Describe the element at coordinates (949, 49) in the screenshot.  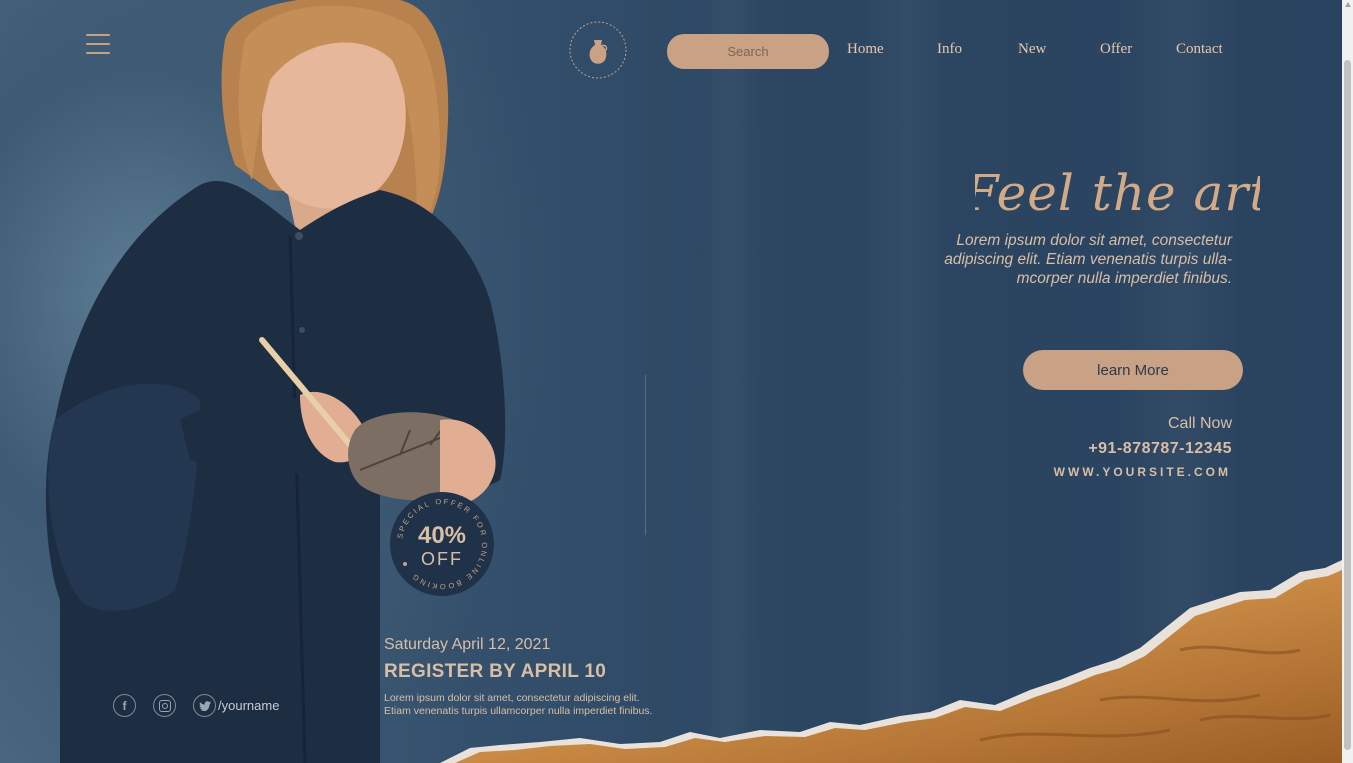
I see `nav-info: Info` at that location.